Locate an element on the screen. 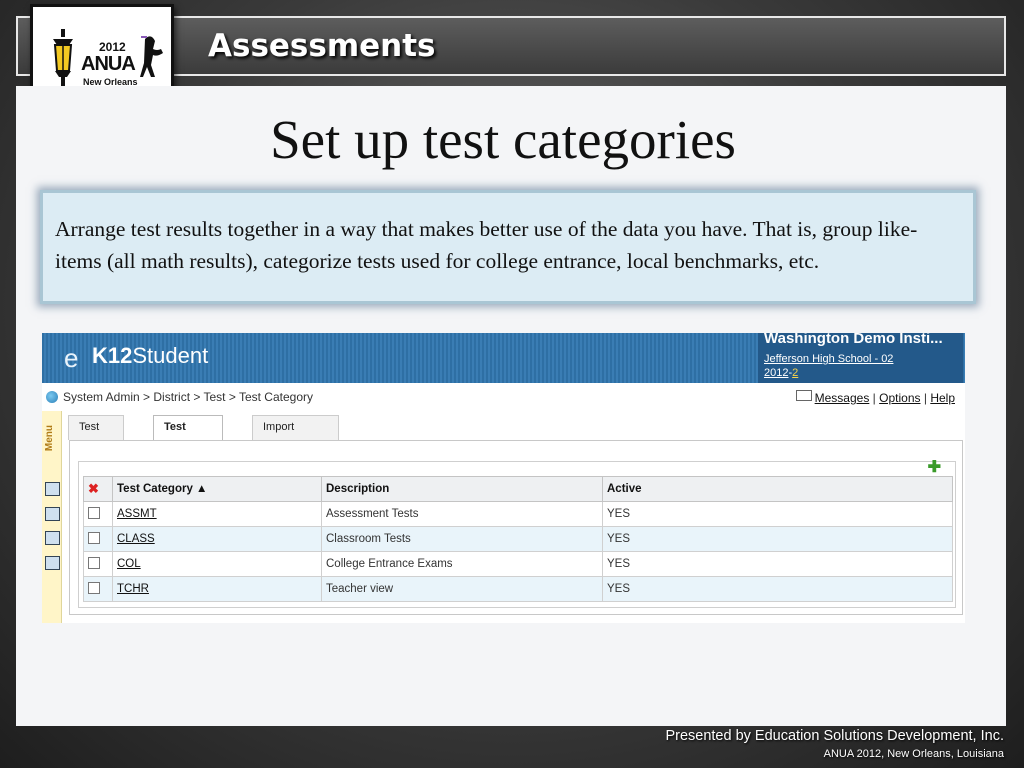 The width and height of the screenshot is (1024, 768). footer-event: ANUA 2012, New Orleans, Louisiana is located at coordinates (913, 754).